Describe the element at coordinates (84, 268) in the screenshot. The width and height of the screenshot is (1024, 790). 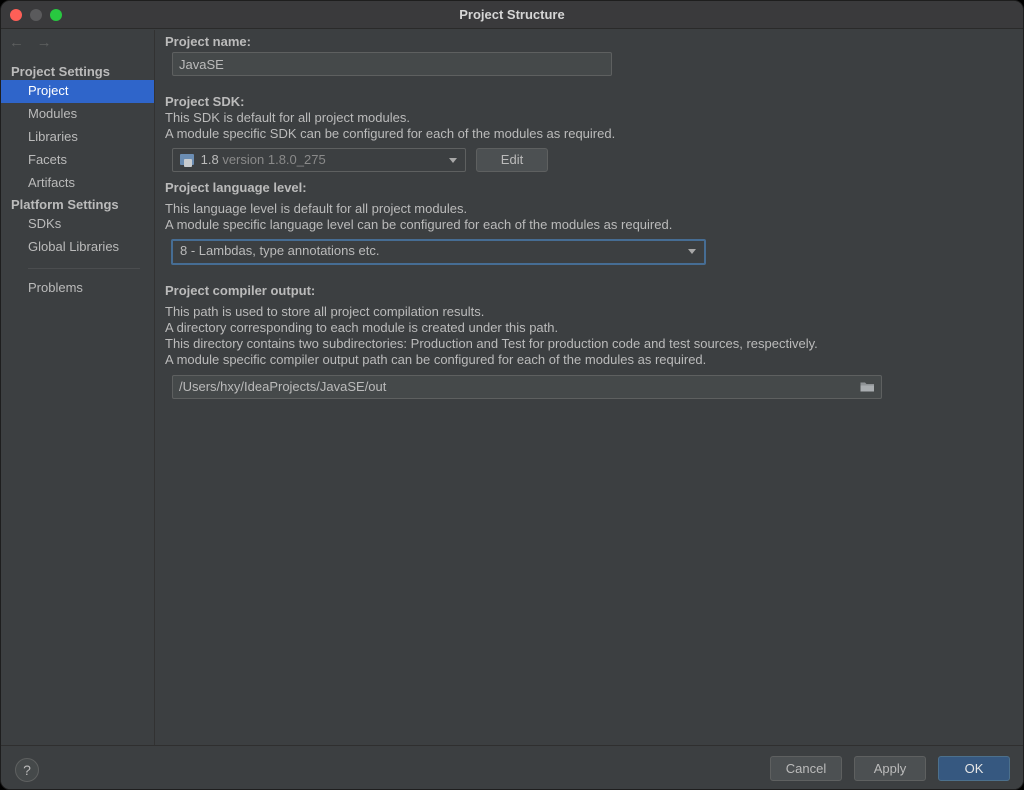
I see `sidebar-divider` at that location.